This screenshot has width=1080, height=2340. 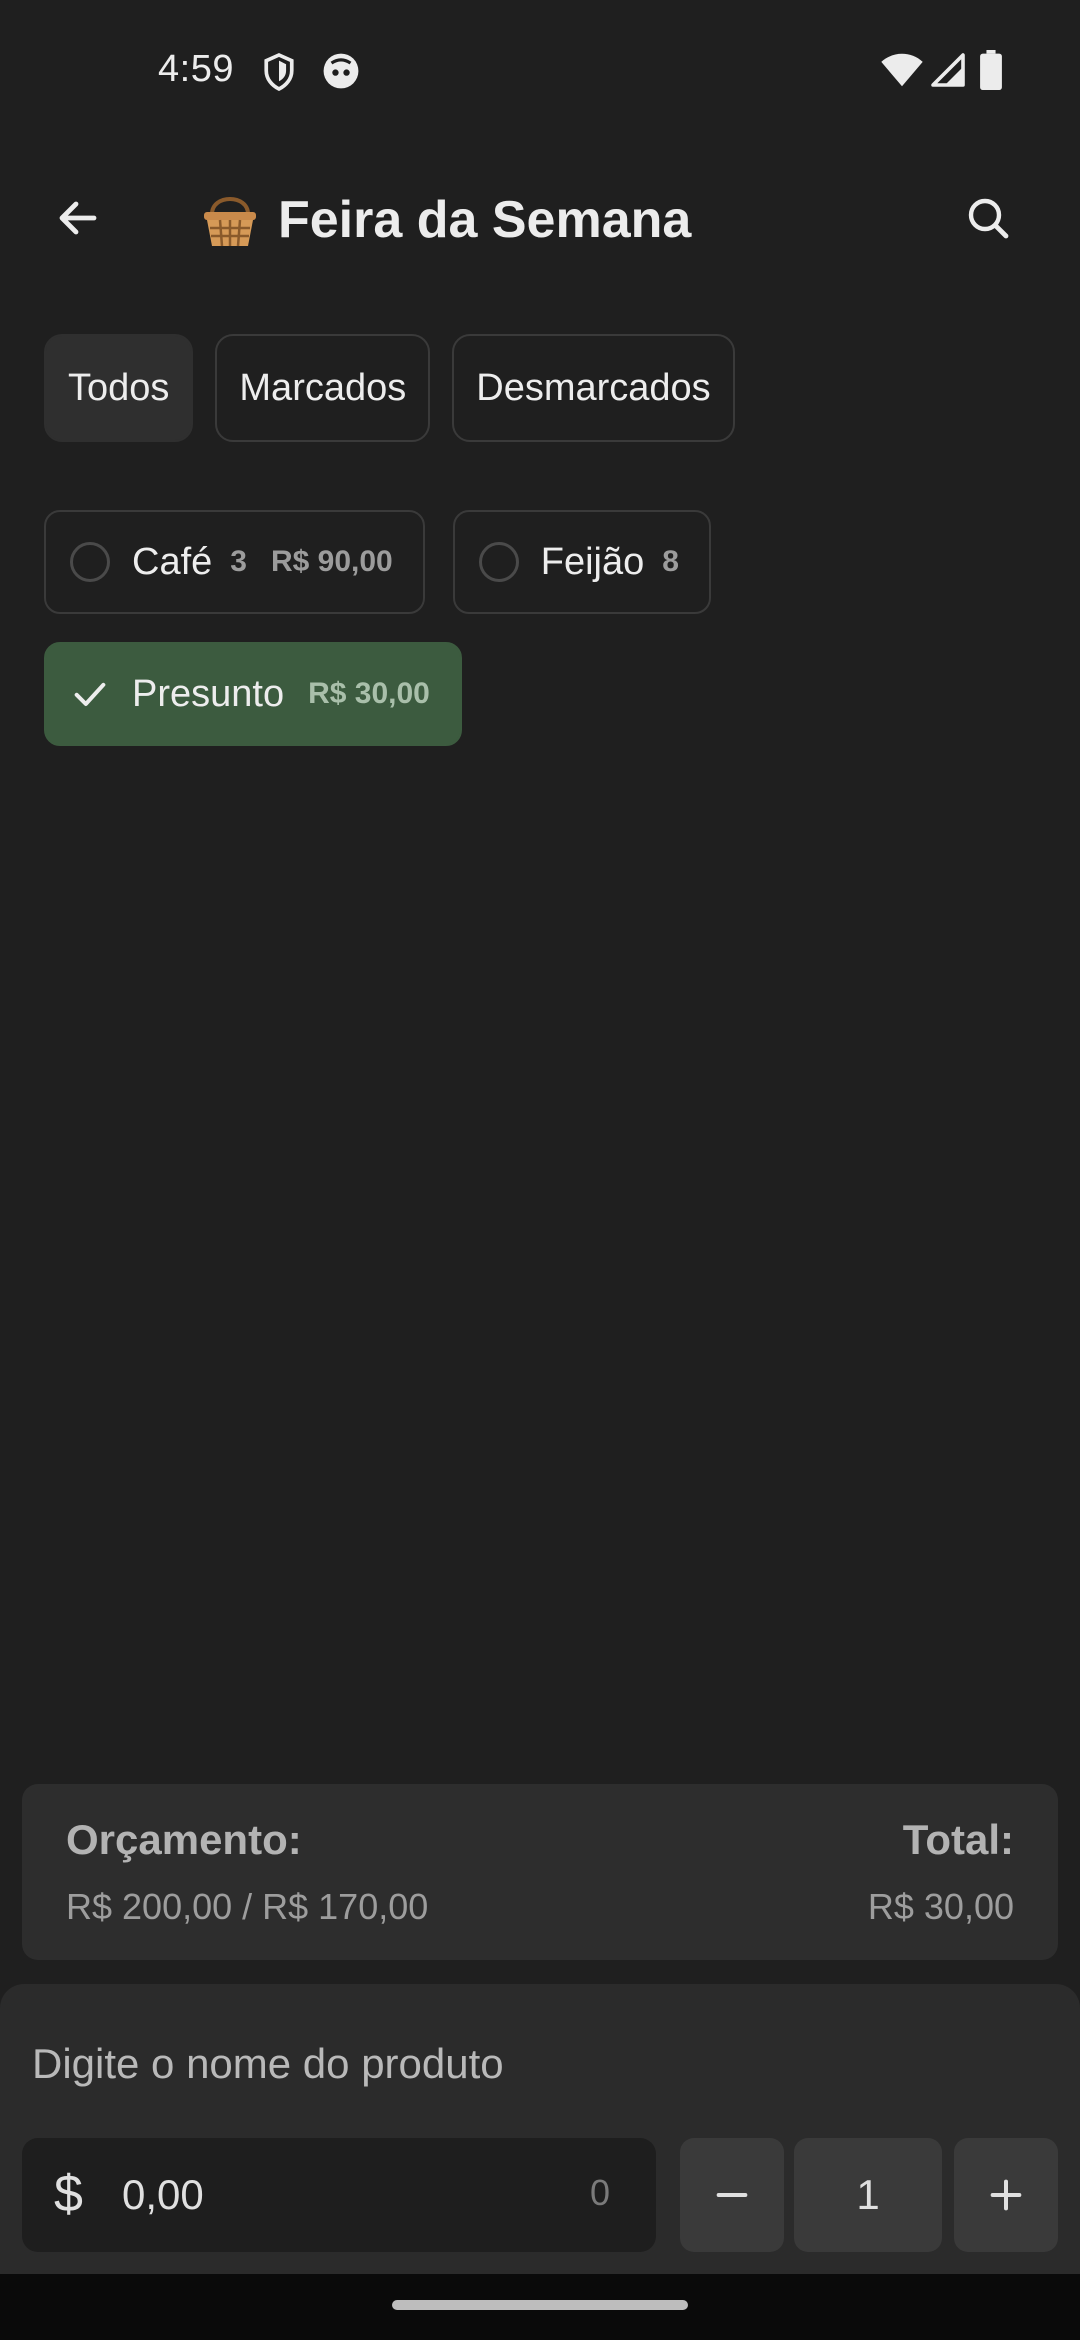 I want to click on product-row: Café 3 R$ 90,00 Feijão 8, so click(x=544, y=562).